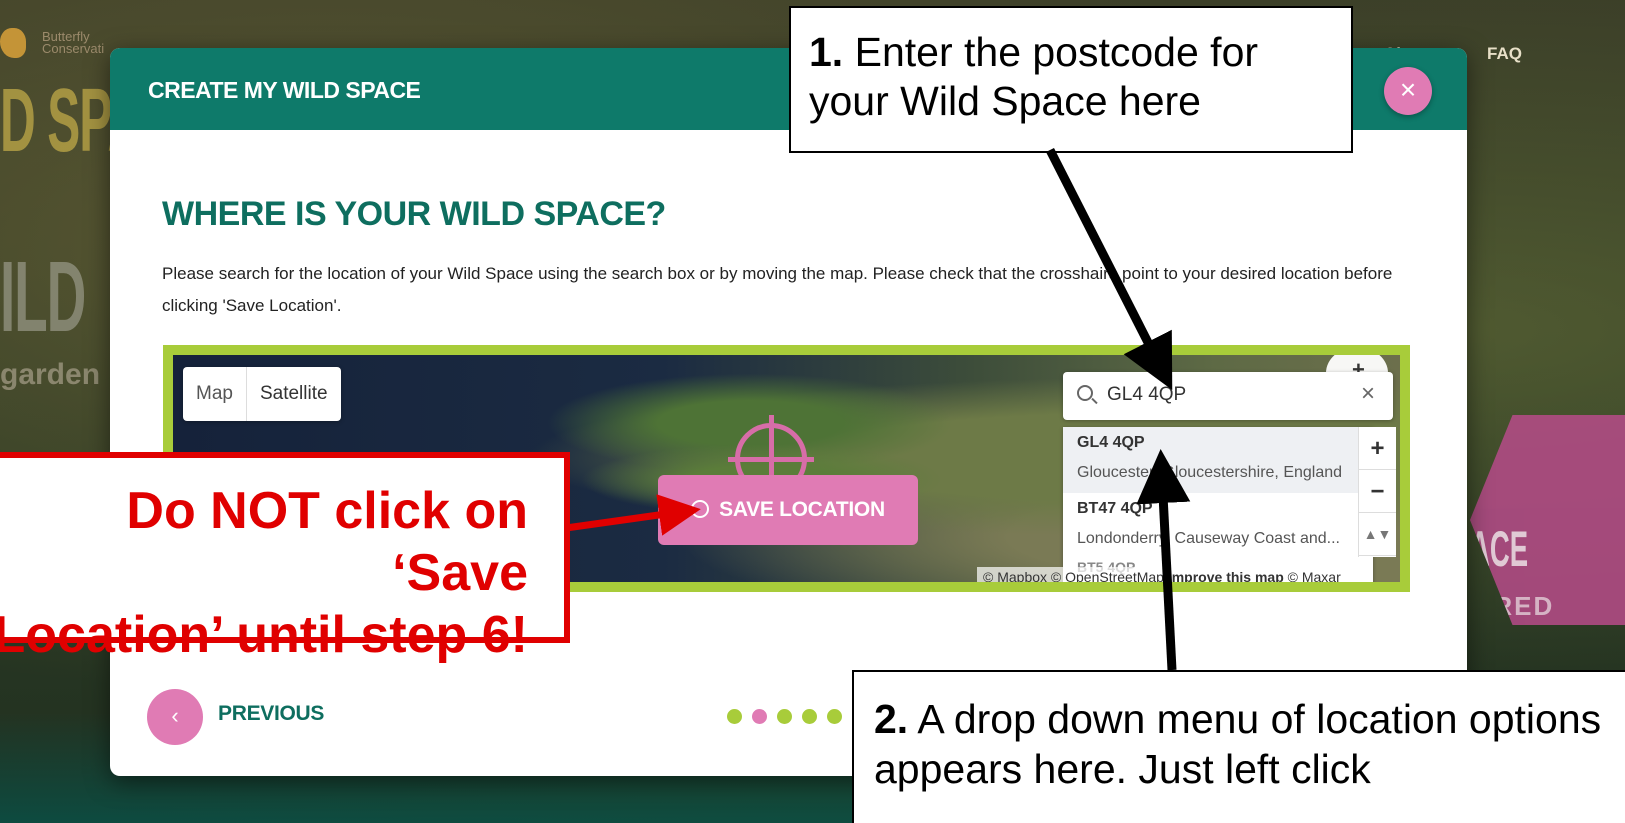 The width and height of the screenshot is (1625, 823). I want to click on target-icon, so click(700, 509).